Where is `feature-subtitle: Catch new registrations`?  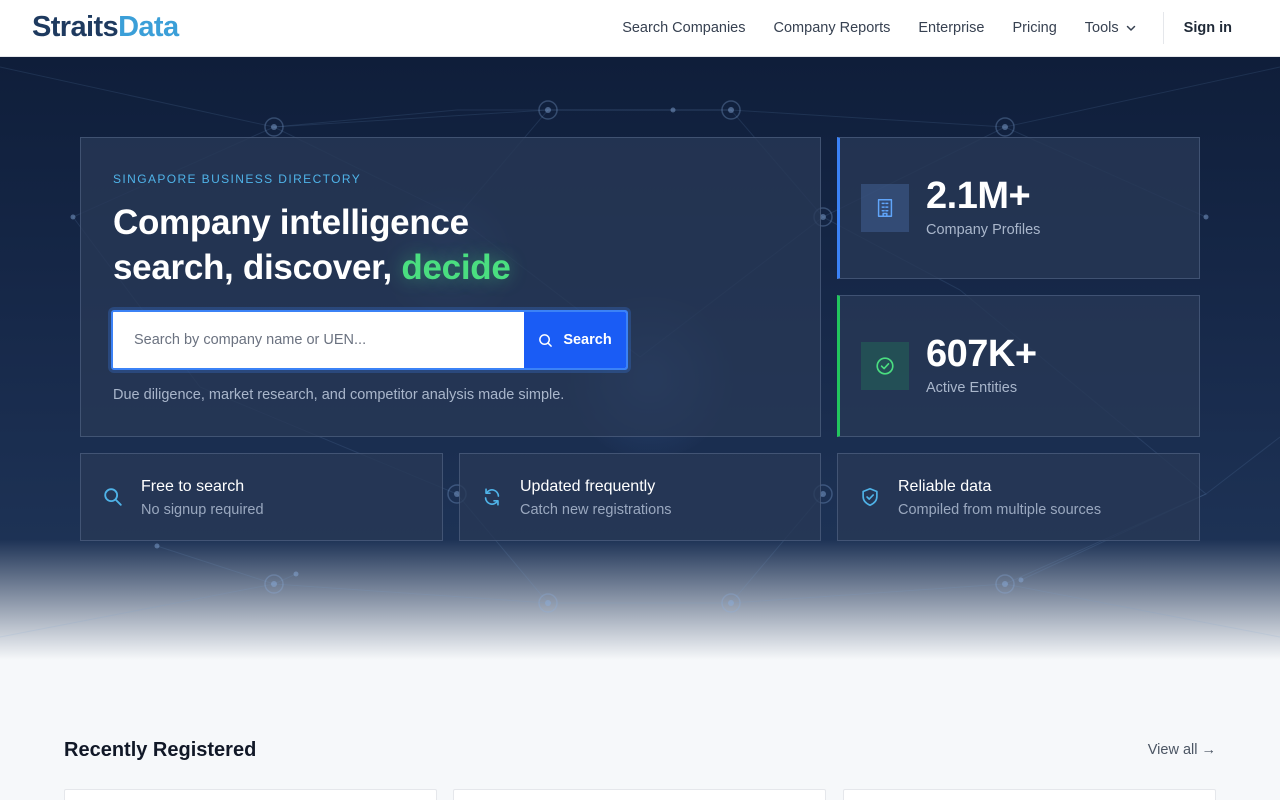
feature-subtitle: Catch new registrations is located at coordinates (596, 510).